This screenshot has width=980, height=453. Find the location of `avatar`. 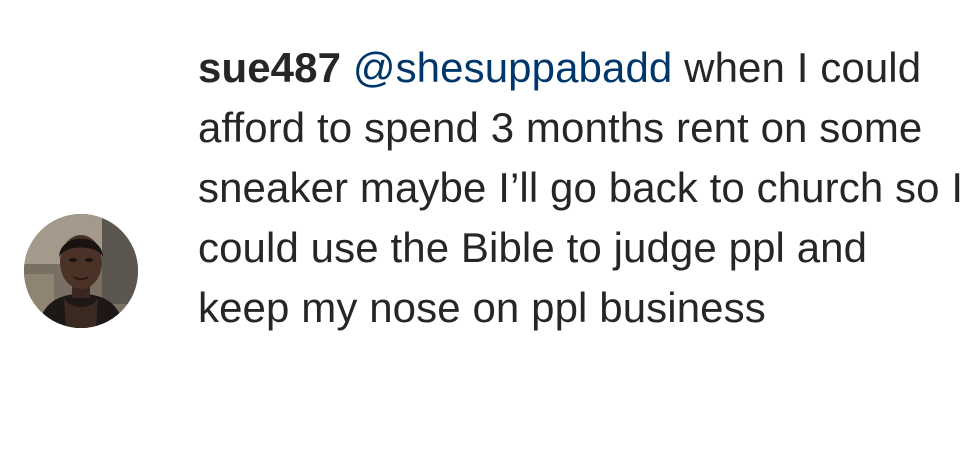

avatar is located at coordinates (81, 271).